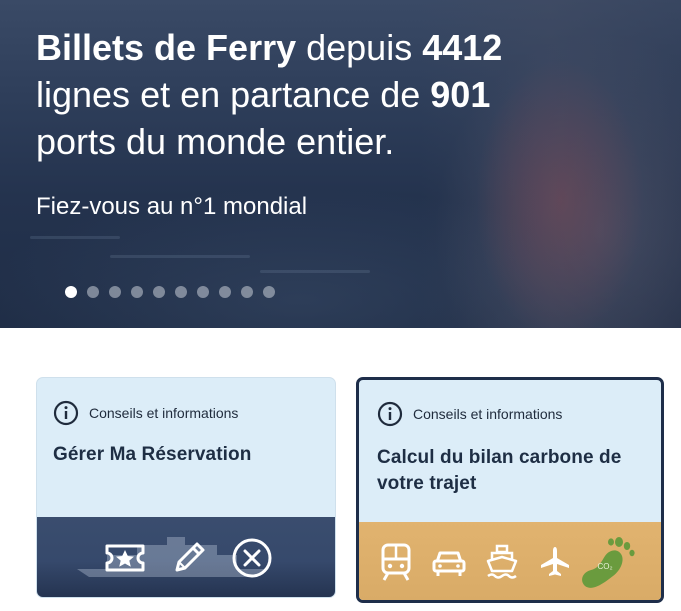 This screenshot has width=681, height=611. I want to click on ferry-icon, so click(502, 561).